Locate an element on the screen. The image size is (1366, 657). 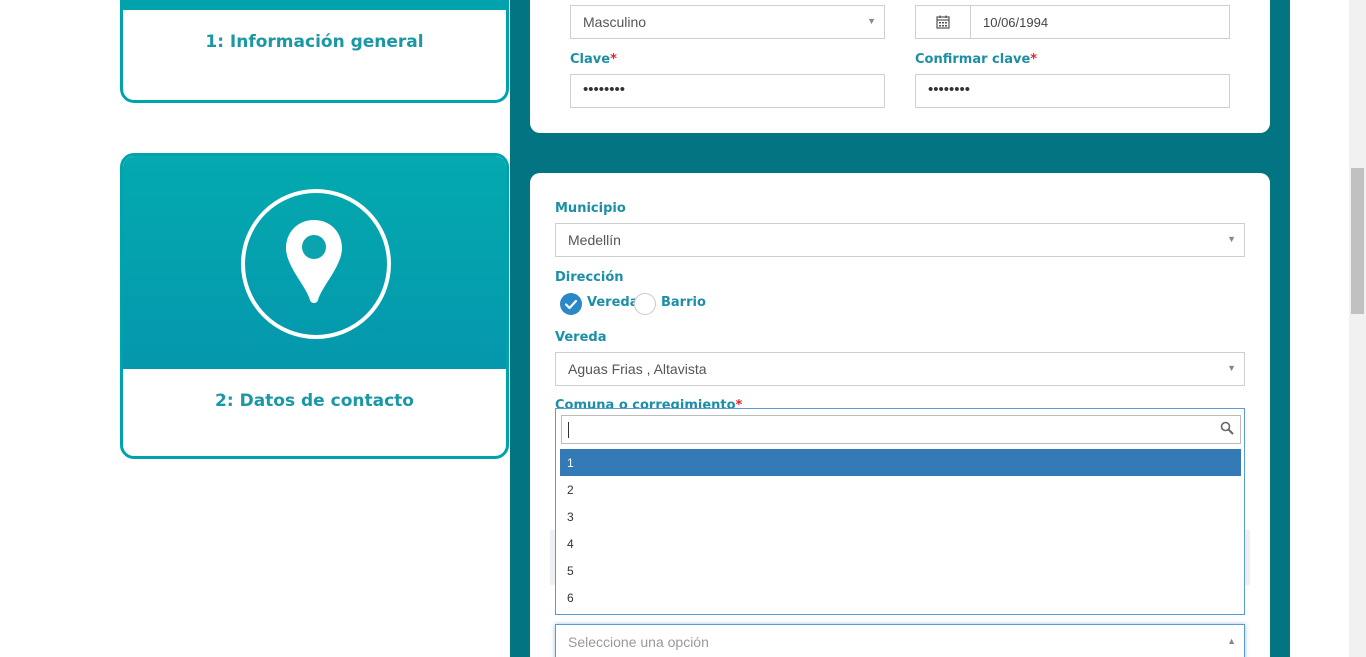
password-input: •••••••• is located at coordinates (727, 91).